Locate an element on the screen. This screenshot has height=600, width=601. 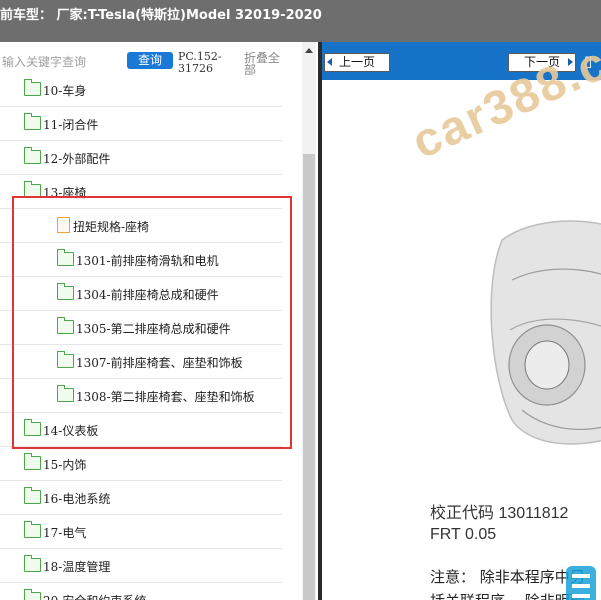
tree-item-label: 11-闭合件 is located at coordinates (71, 125).